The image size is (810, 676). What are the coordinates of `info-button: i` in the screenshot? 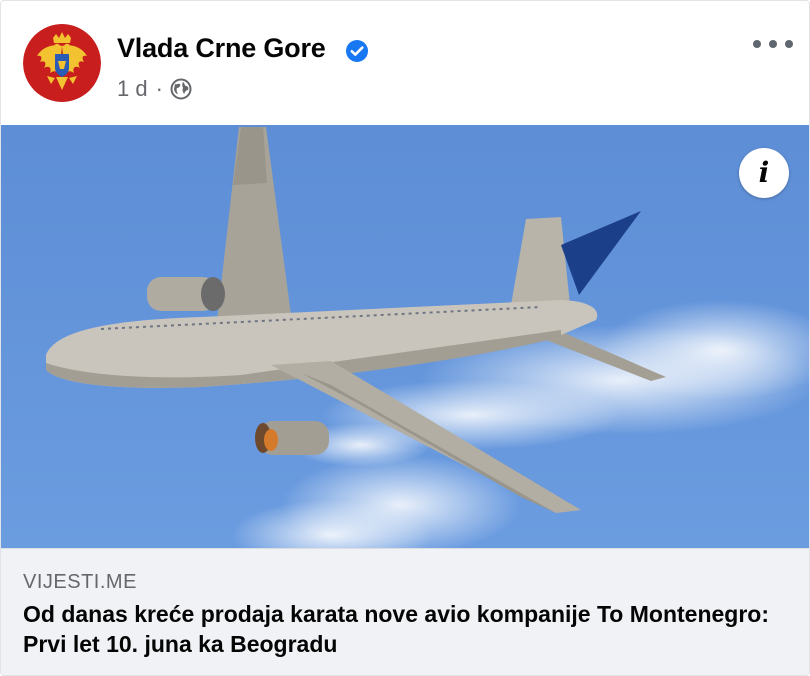 It's located at (764, 173).